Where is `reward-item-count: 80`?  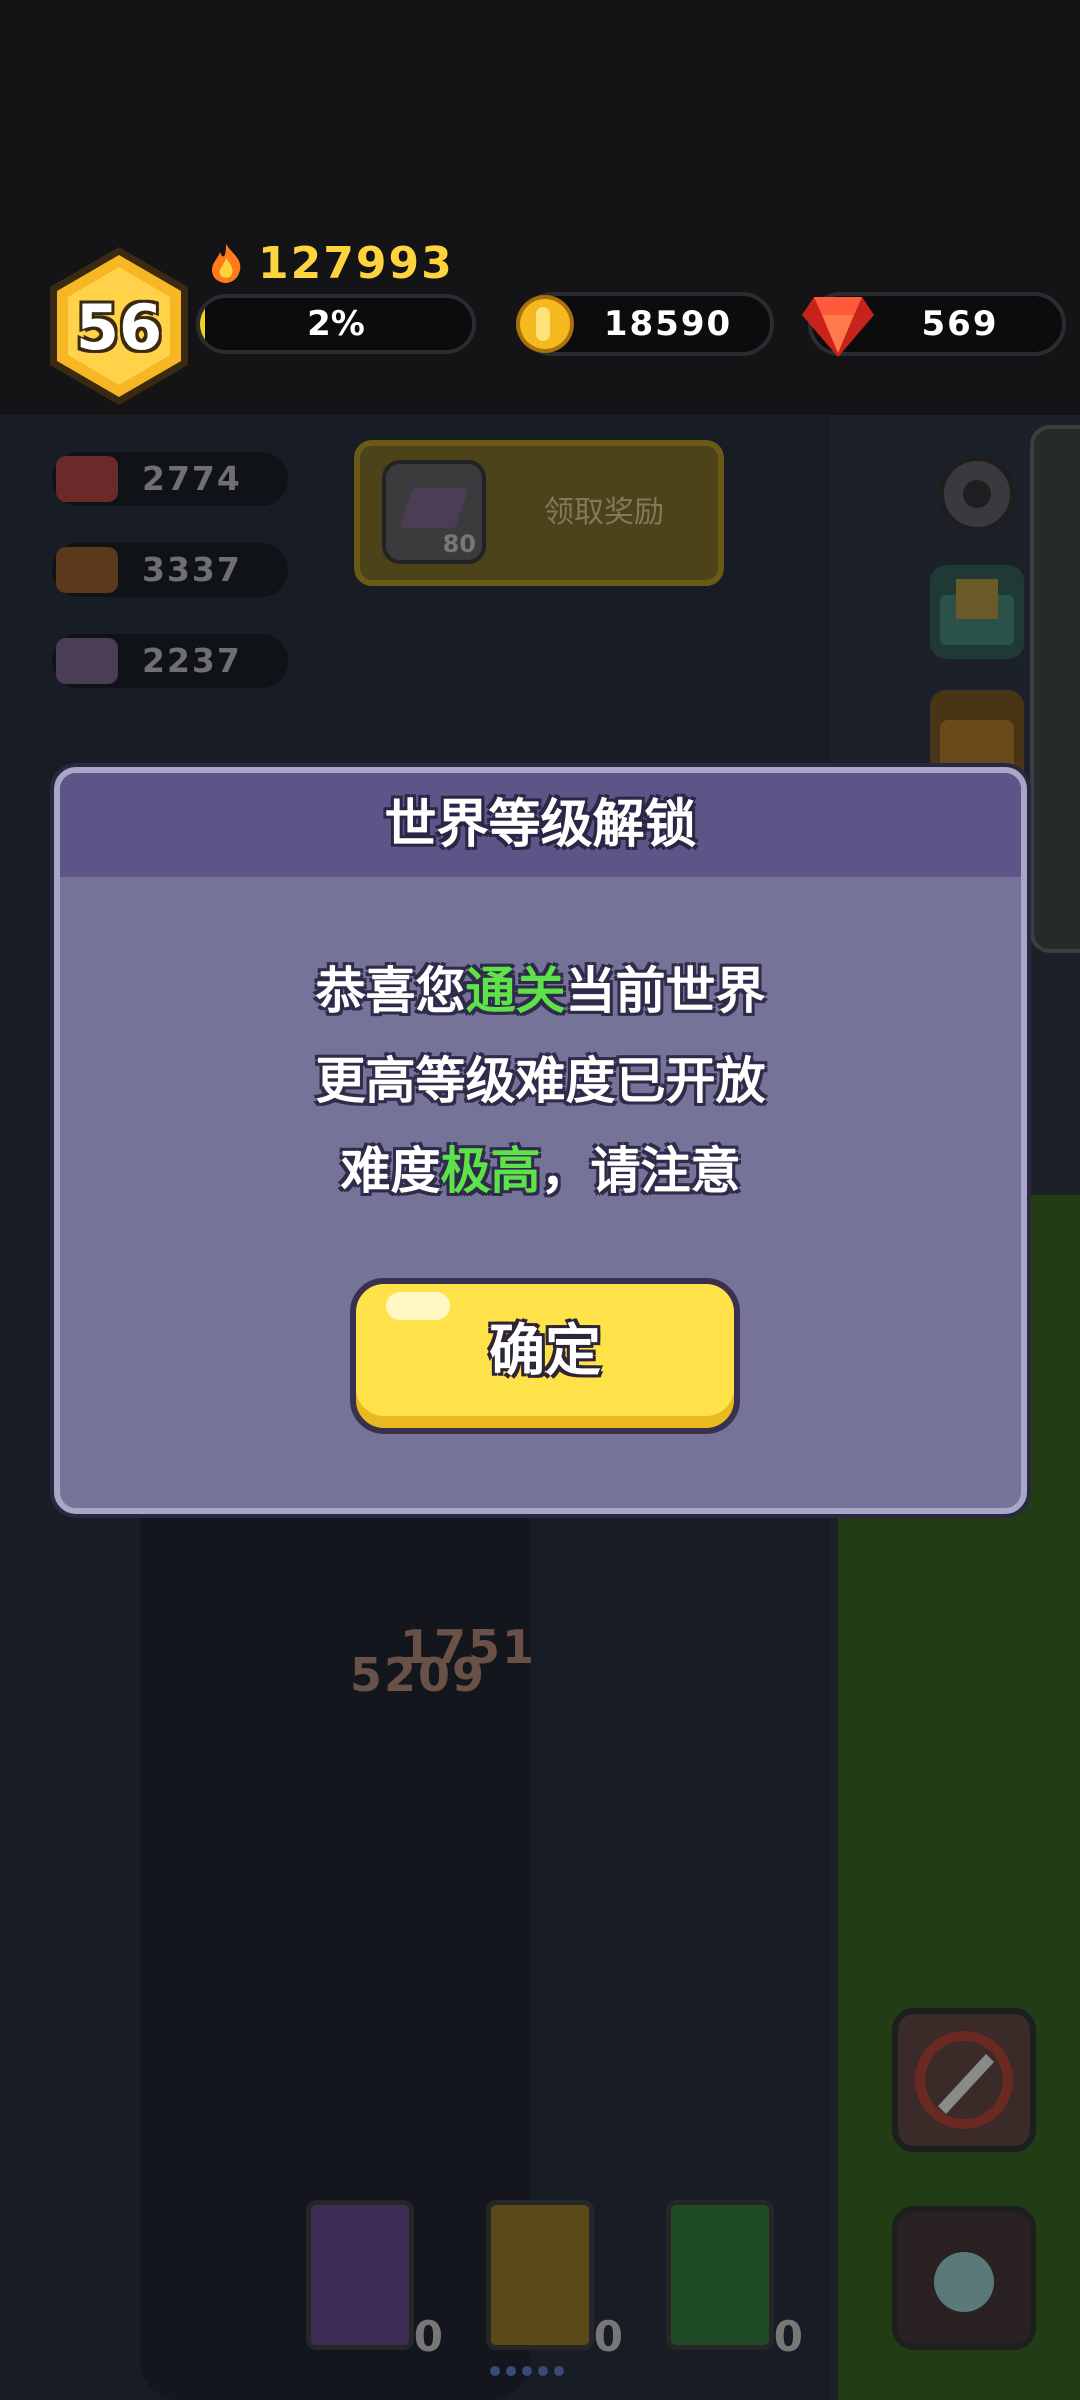 reward-item-count: 80 is located at coordinates (459, 544).